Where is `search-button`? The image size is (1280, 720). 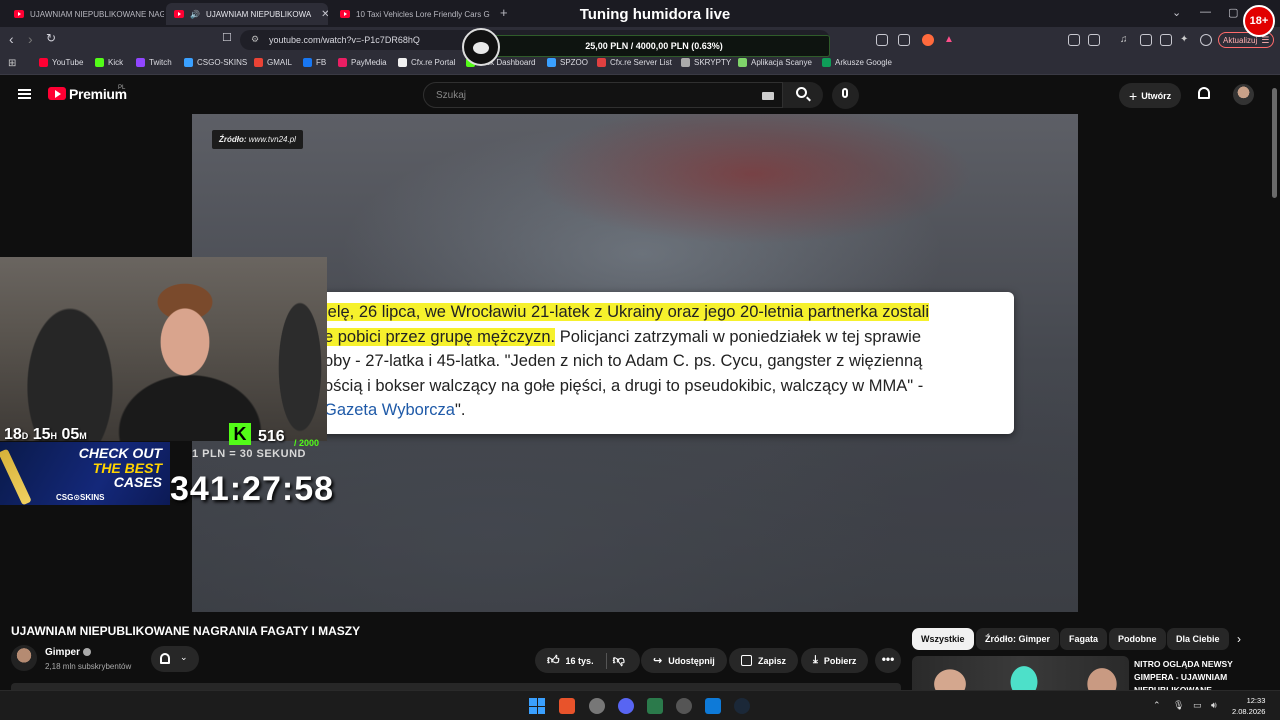
search-button is located at coordinates (803, 95).